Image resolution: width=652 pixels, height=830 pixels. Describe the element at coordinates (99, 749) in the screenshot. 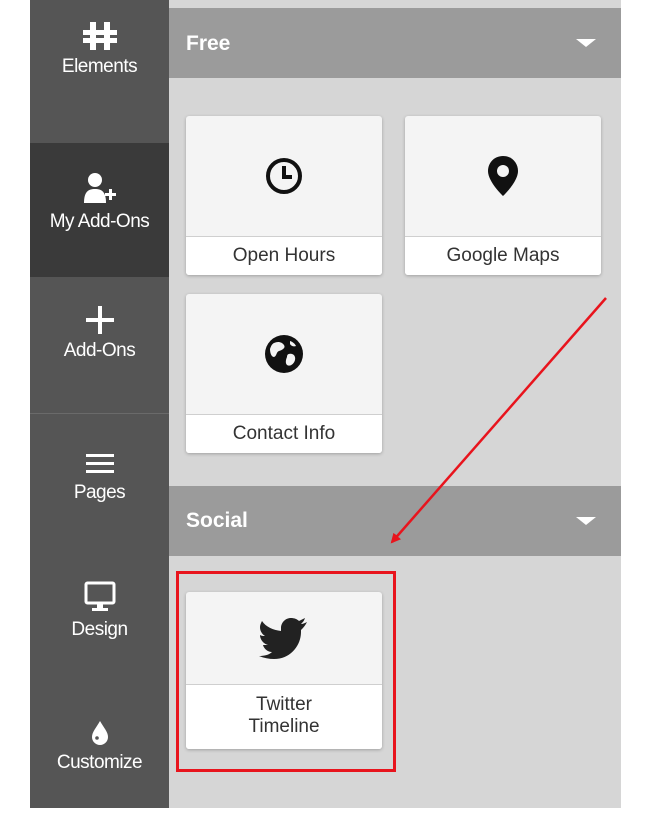

I see `sidebar-item-customize: Customize` at that location.